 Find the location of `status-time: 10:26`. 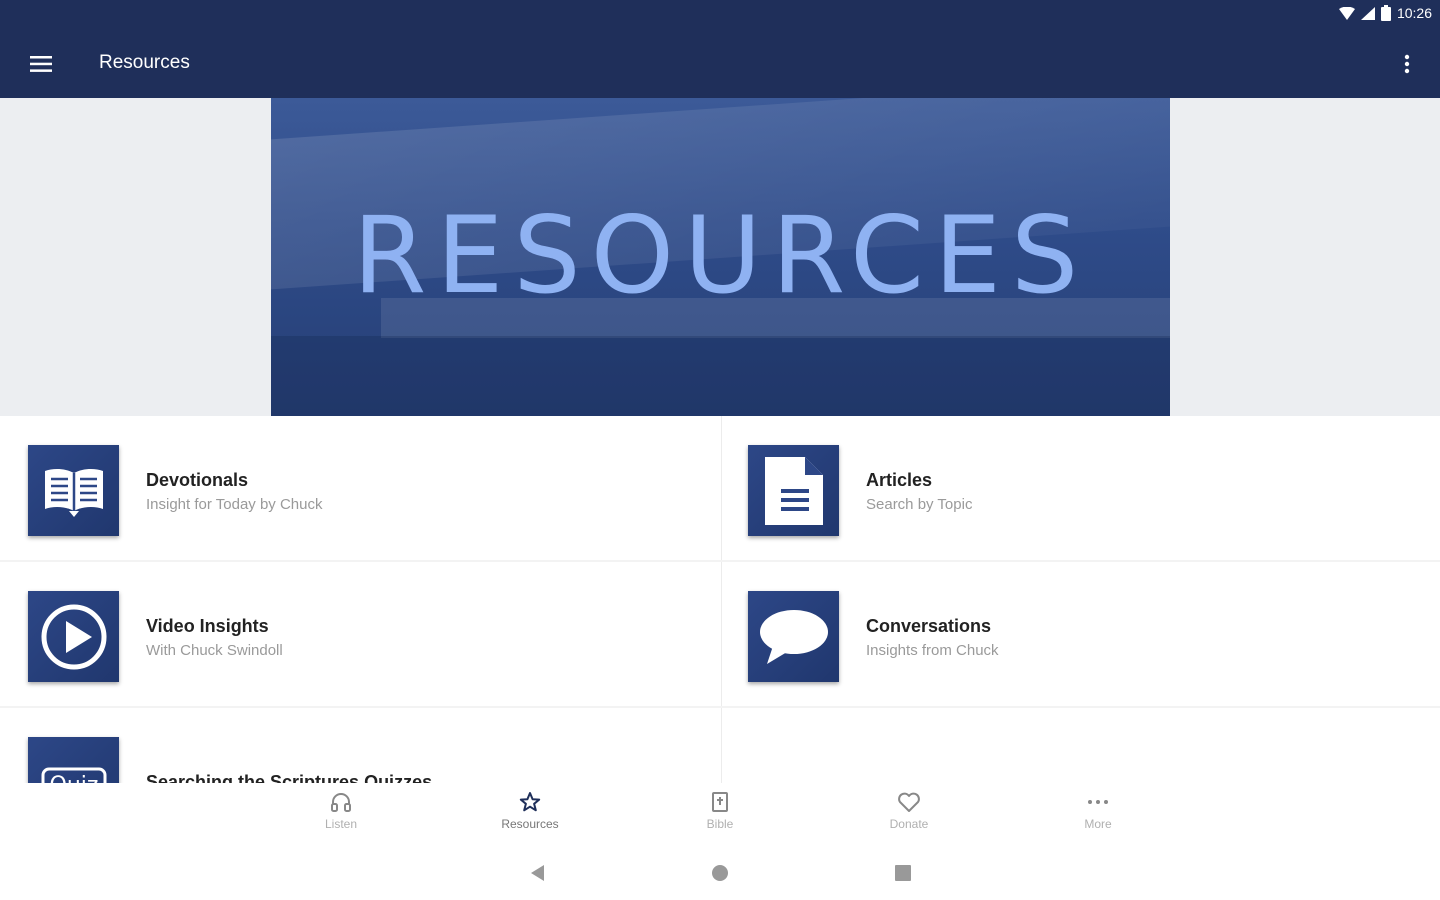

status-time: 10:26 is located at coordinates (1414, 13).